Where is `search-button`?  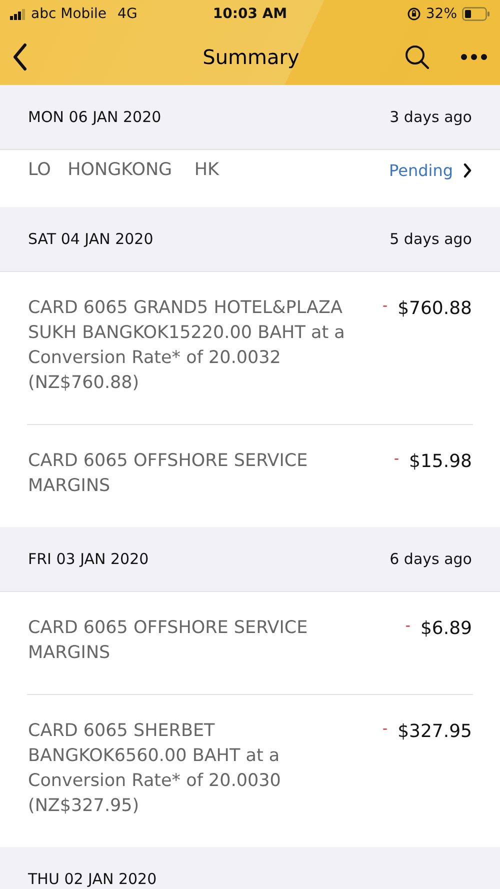
search-button is located at coordinates (417, 57).